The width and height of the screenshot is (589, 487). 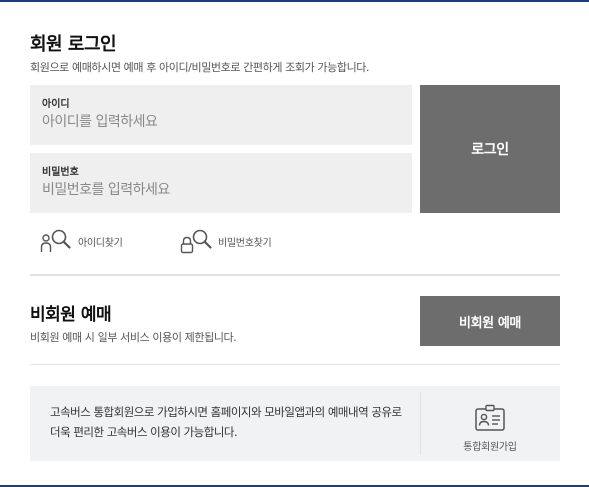 I want to click on find-id-link: 아이디찾기, so click(x=81, y=241).